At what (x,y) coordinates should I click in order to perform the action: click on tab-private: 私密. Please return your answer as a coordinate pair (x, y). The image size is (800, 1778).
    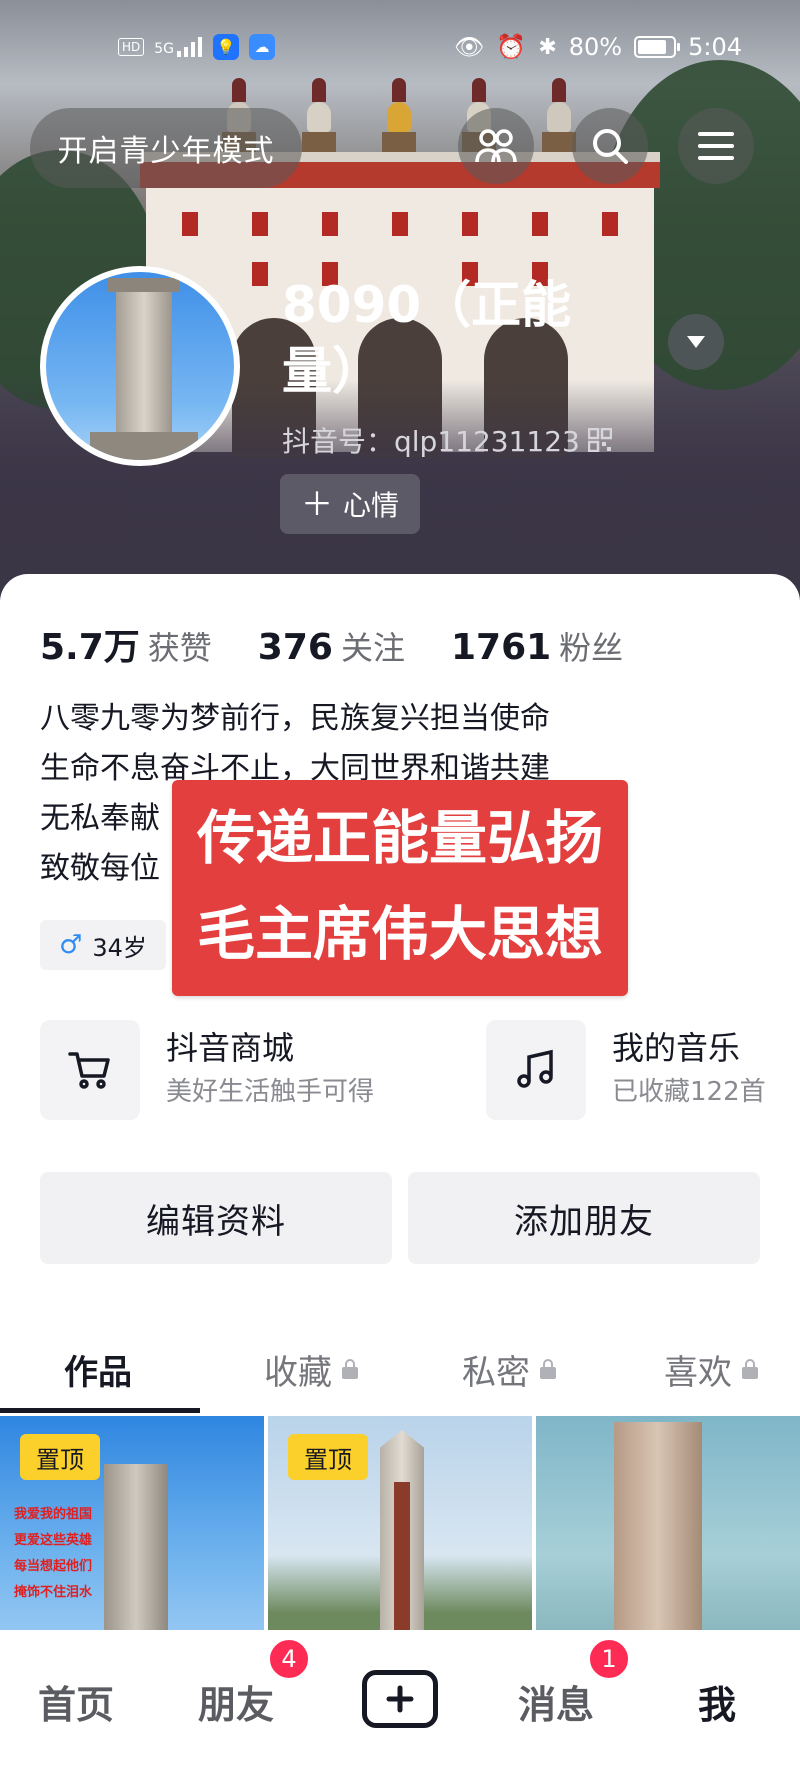
    Looking at the image, I should click on (509, 1369).